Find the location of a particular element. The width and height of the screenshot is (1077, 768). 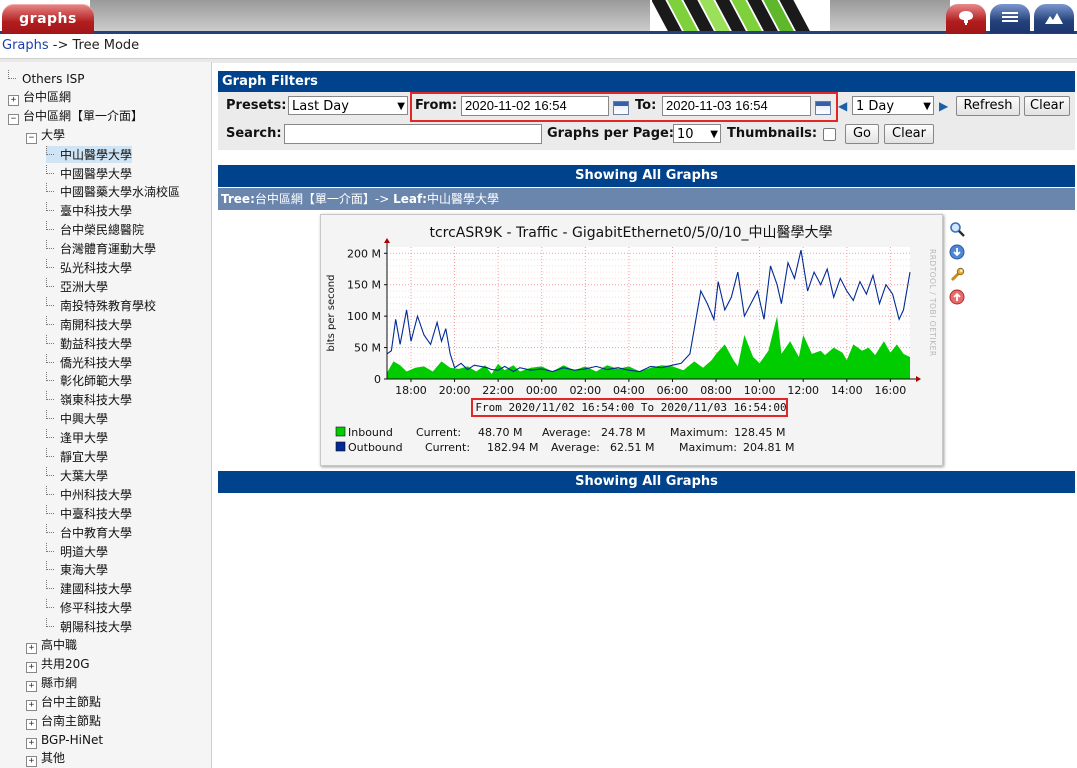

tree-node: + 台中主節點 is located at coordinates (63, 702).